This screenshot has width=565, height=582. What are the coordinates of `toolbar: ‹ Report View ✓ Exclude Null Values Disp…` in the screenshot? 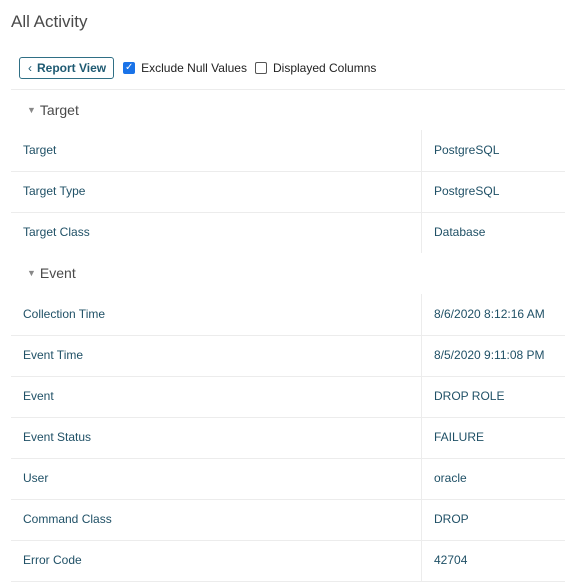 It's located at (197, 68).